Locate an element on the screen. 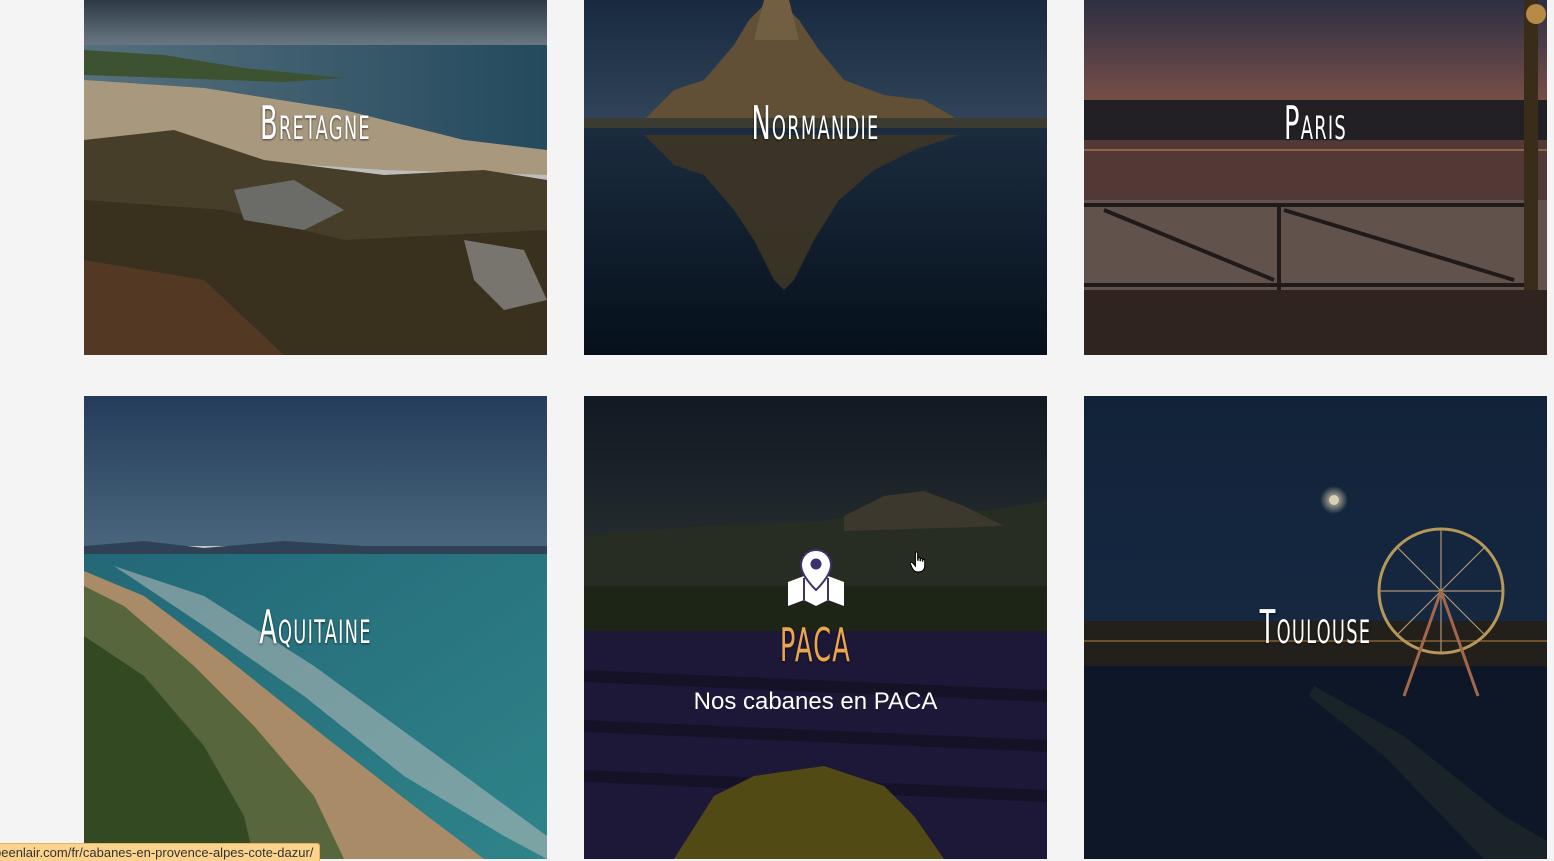  region-tile-normandie: Normandie is located at coordinates (815, 177).